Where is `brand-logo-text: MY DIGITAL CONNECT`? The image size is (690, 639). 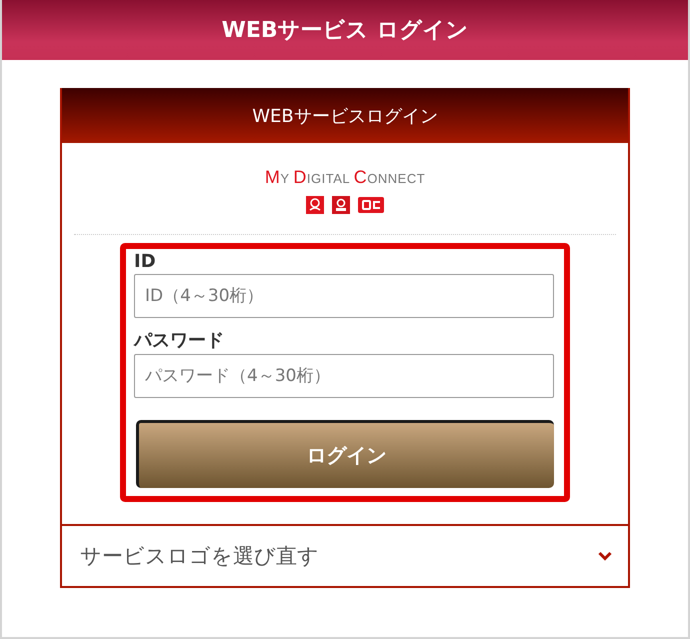 brand-logo-text: MY DIGITAL CONNECT is located at coordinates (345, 177).